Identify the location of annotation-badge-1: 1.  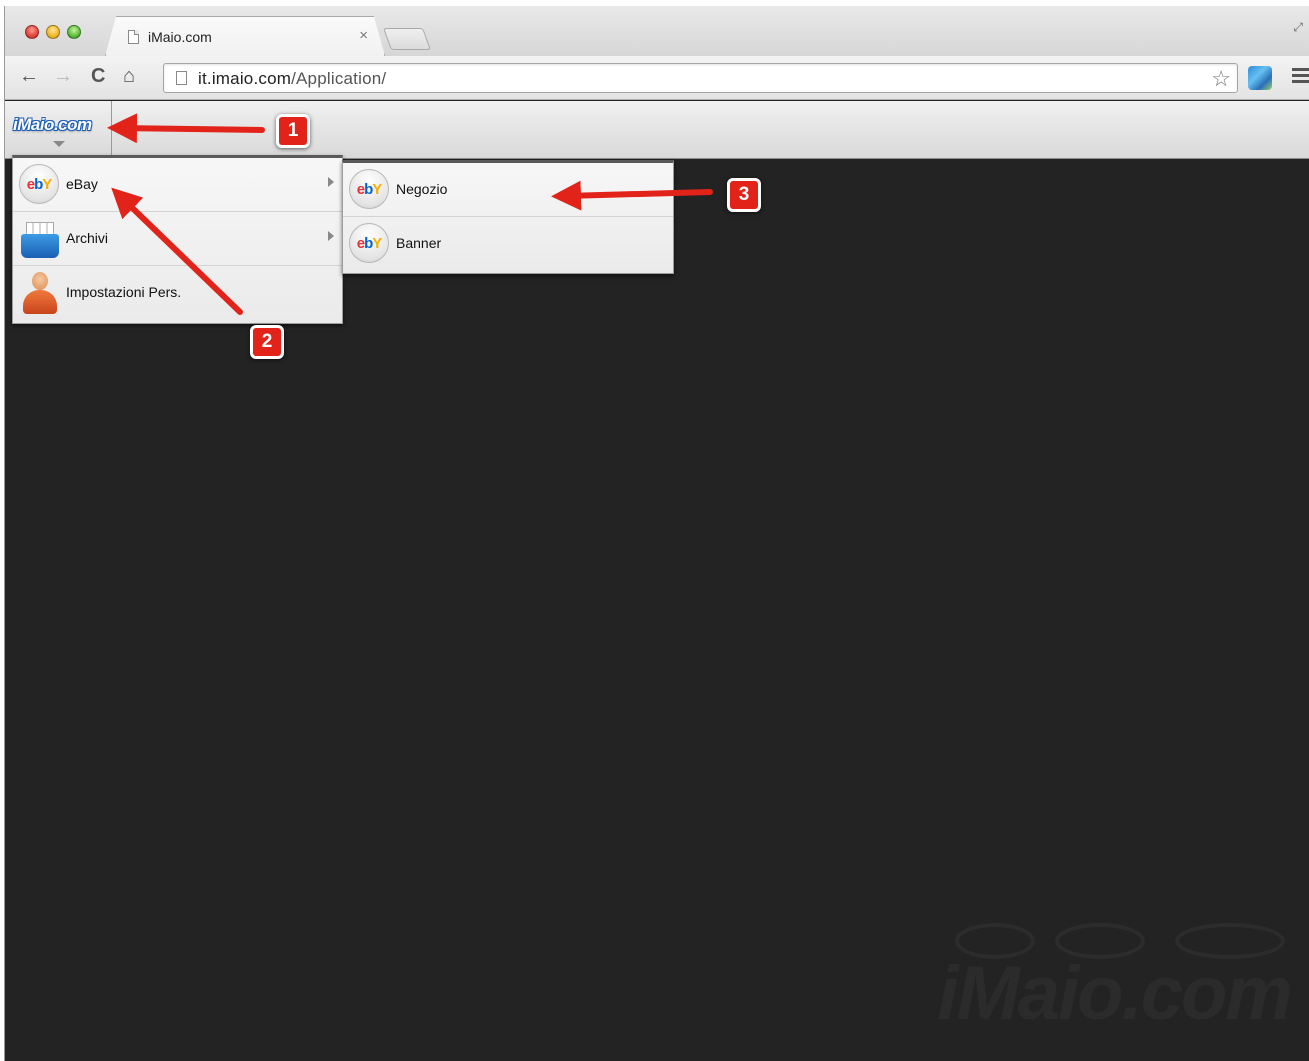
(293, 131).